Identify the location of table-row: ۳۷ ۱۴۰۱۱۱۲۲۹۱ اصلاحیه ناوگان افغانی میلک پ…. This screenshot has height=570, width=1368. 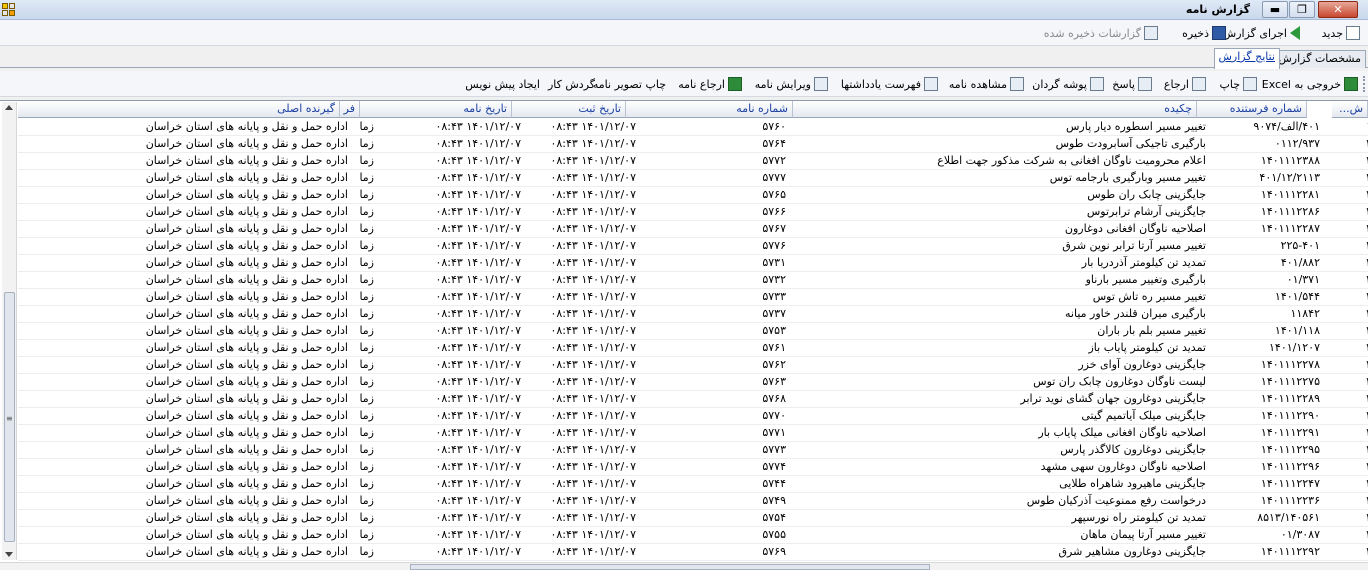
(693, 433).